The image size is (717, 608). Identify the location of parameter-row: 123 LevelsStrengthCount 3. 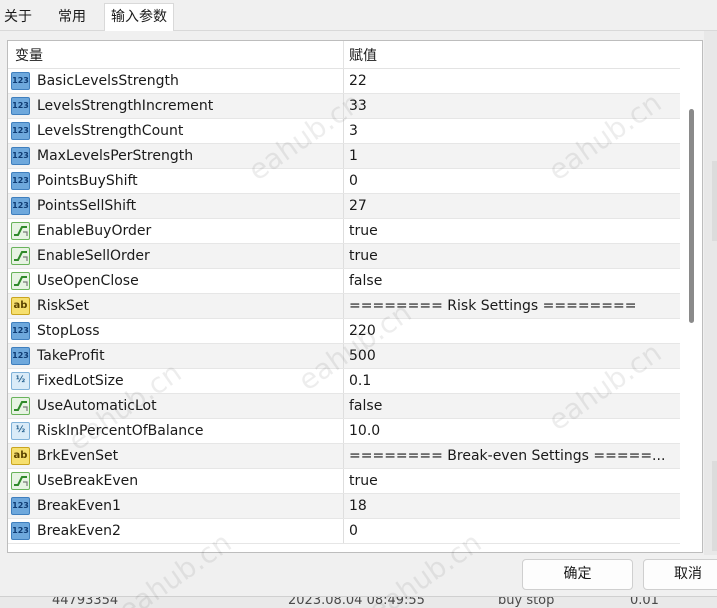
(344, 131).